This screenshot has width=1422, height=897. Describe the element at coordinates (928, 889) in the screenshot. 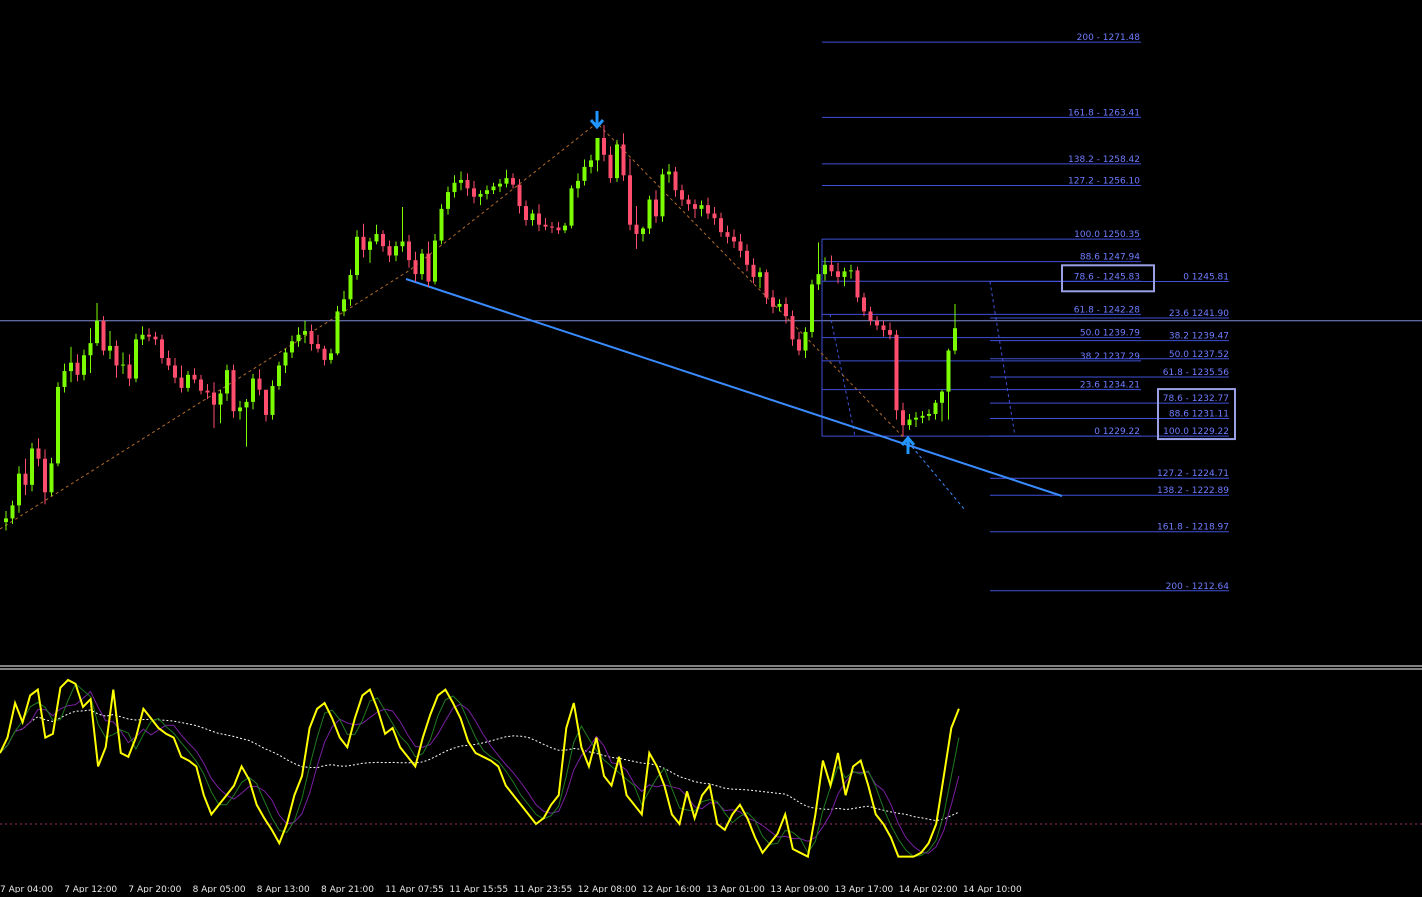

I see `time-axis-label: 14 Apr 02:00` at that location.